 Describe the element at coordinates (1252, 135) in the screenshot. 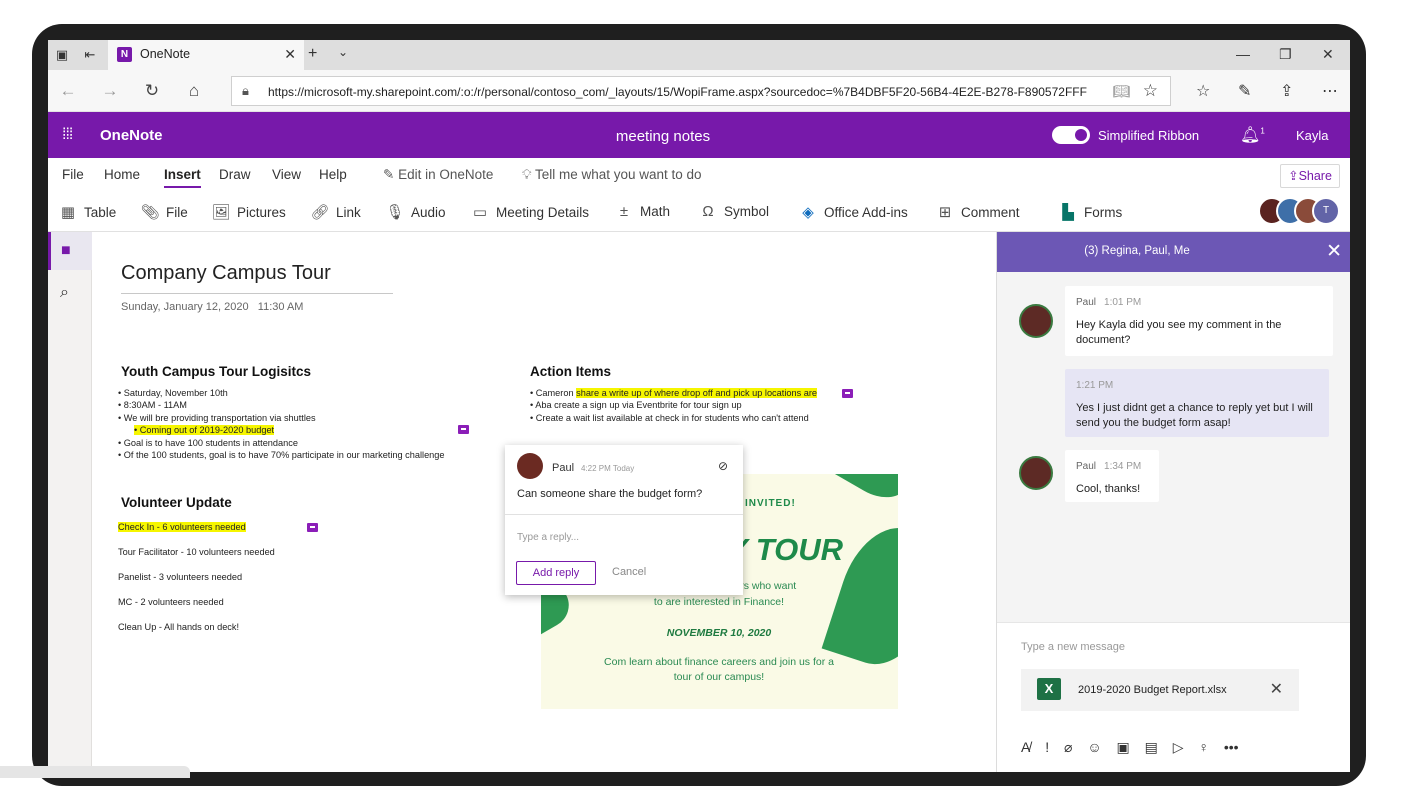

I see `notification-bell-icon: 🔔︎1` at that location.